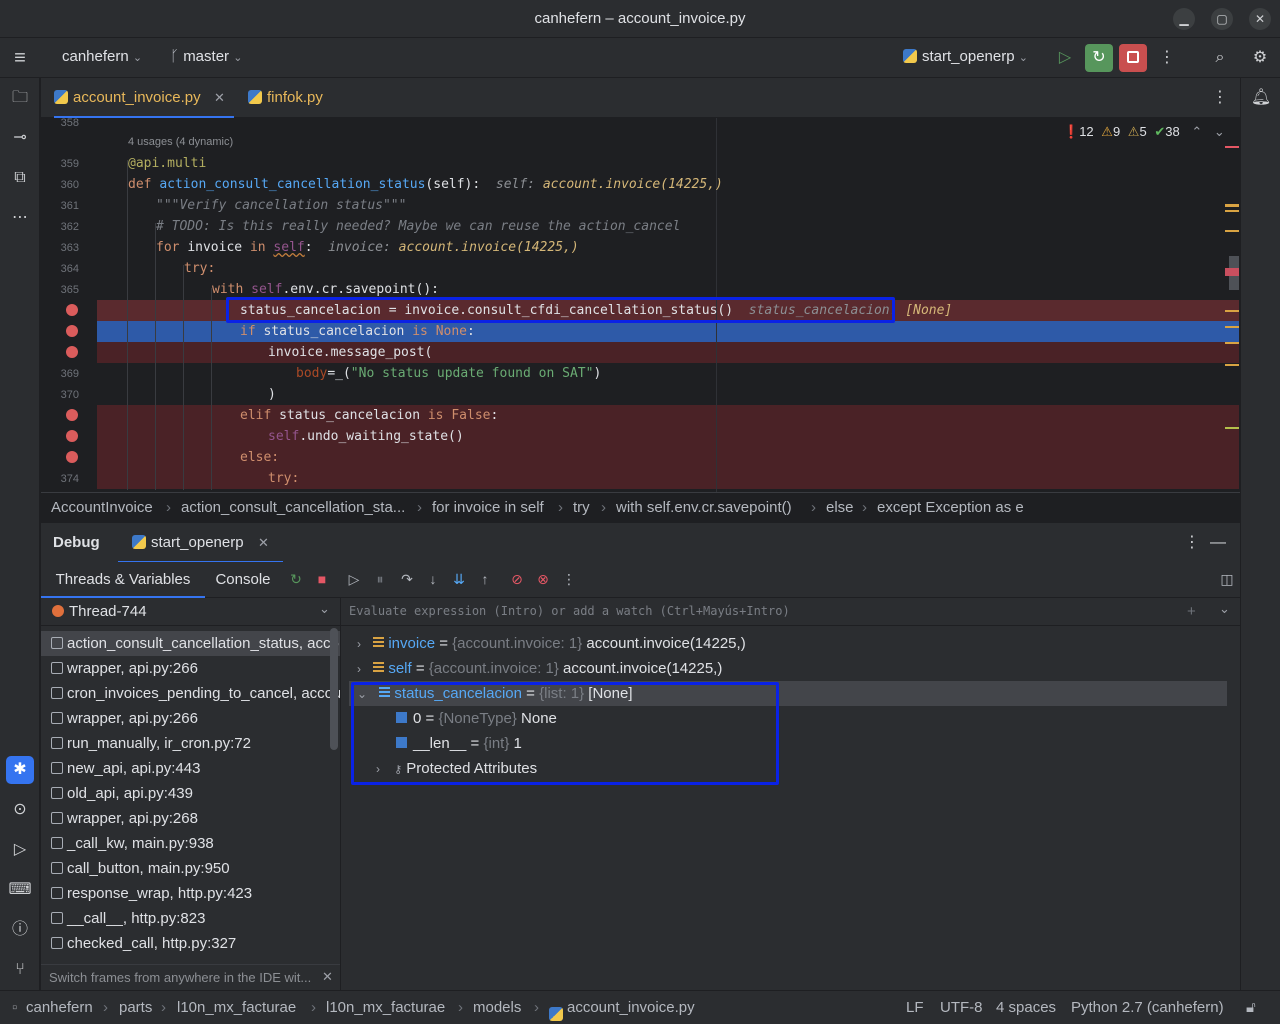  I want to click on chevron-up-icon: ⌃, so click(1196, 131).